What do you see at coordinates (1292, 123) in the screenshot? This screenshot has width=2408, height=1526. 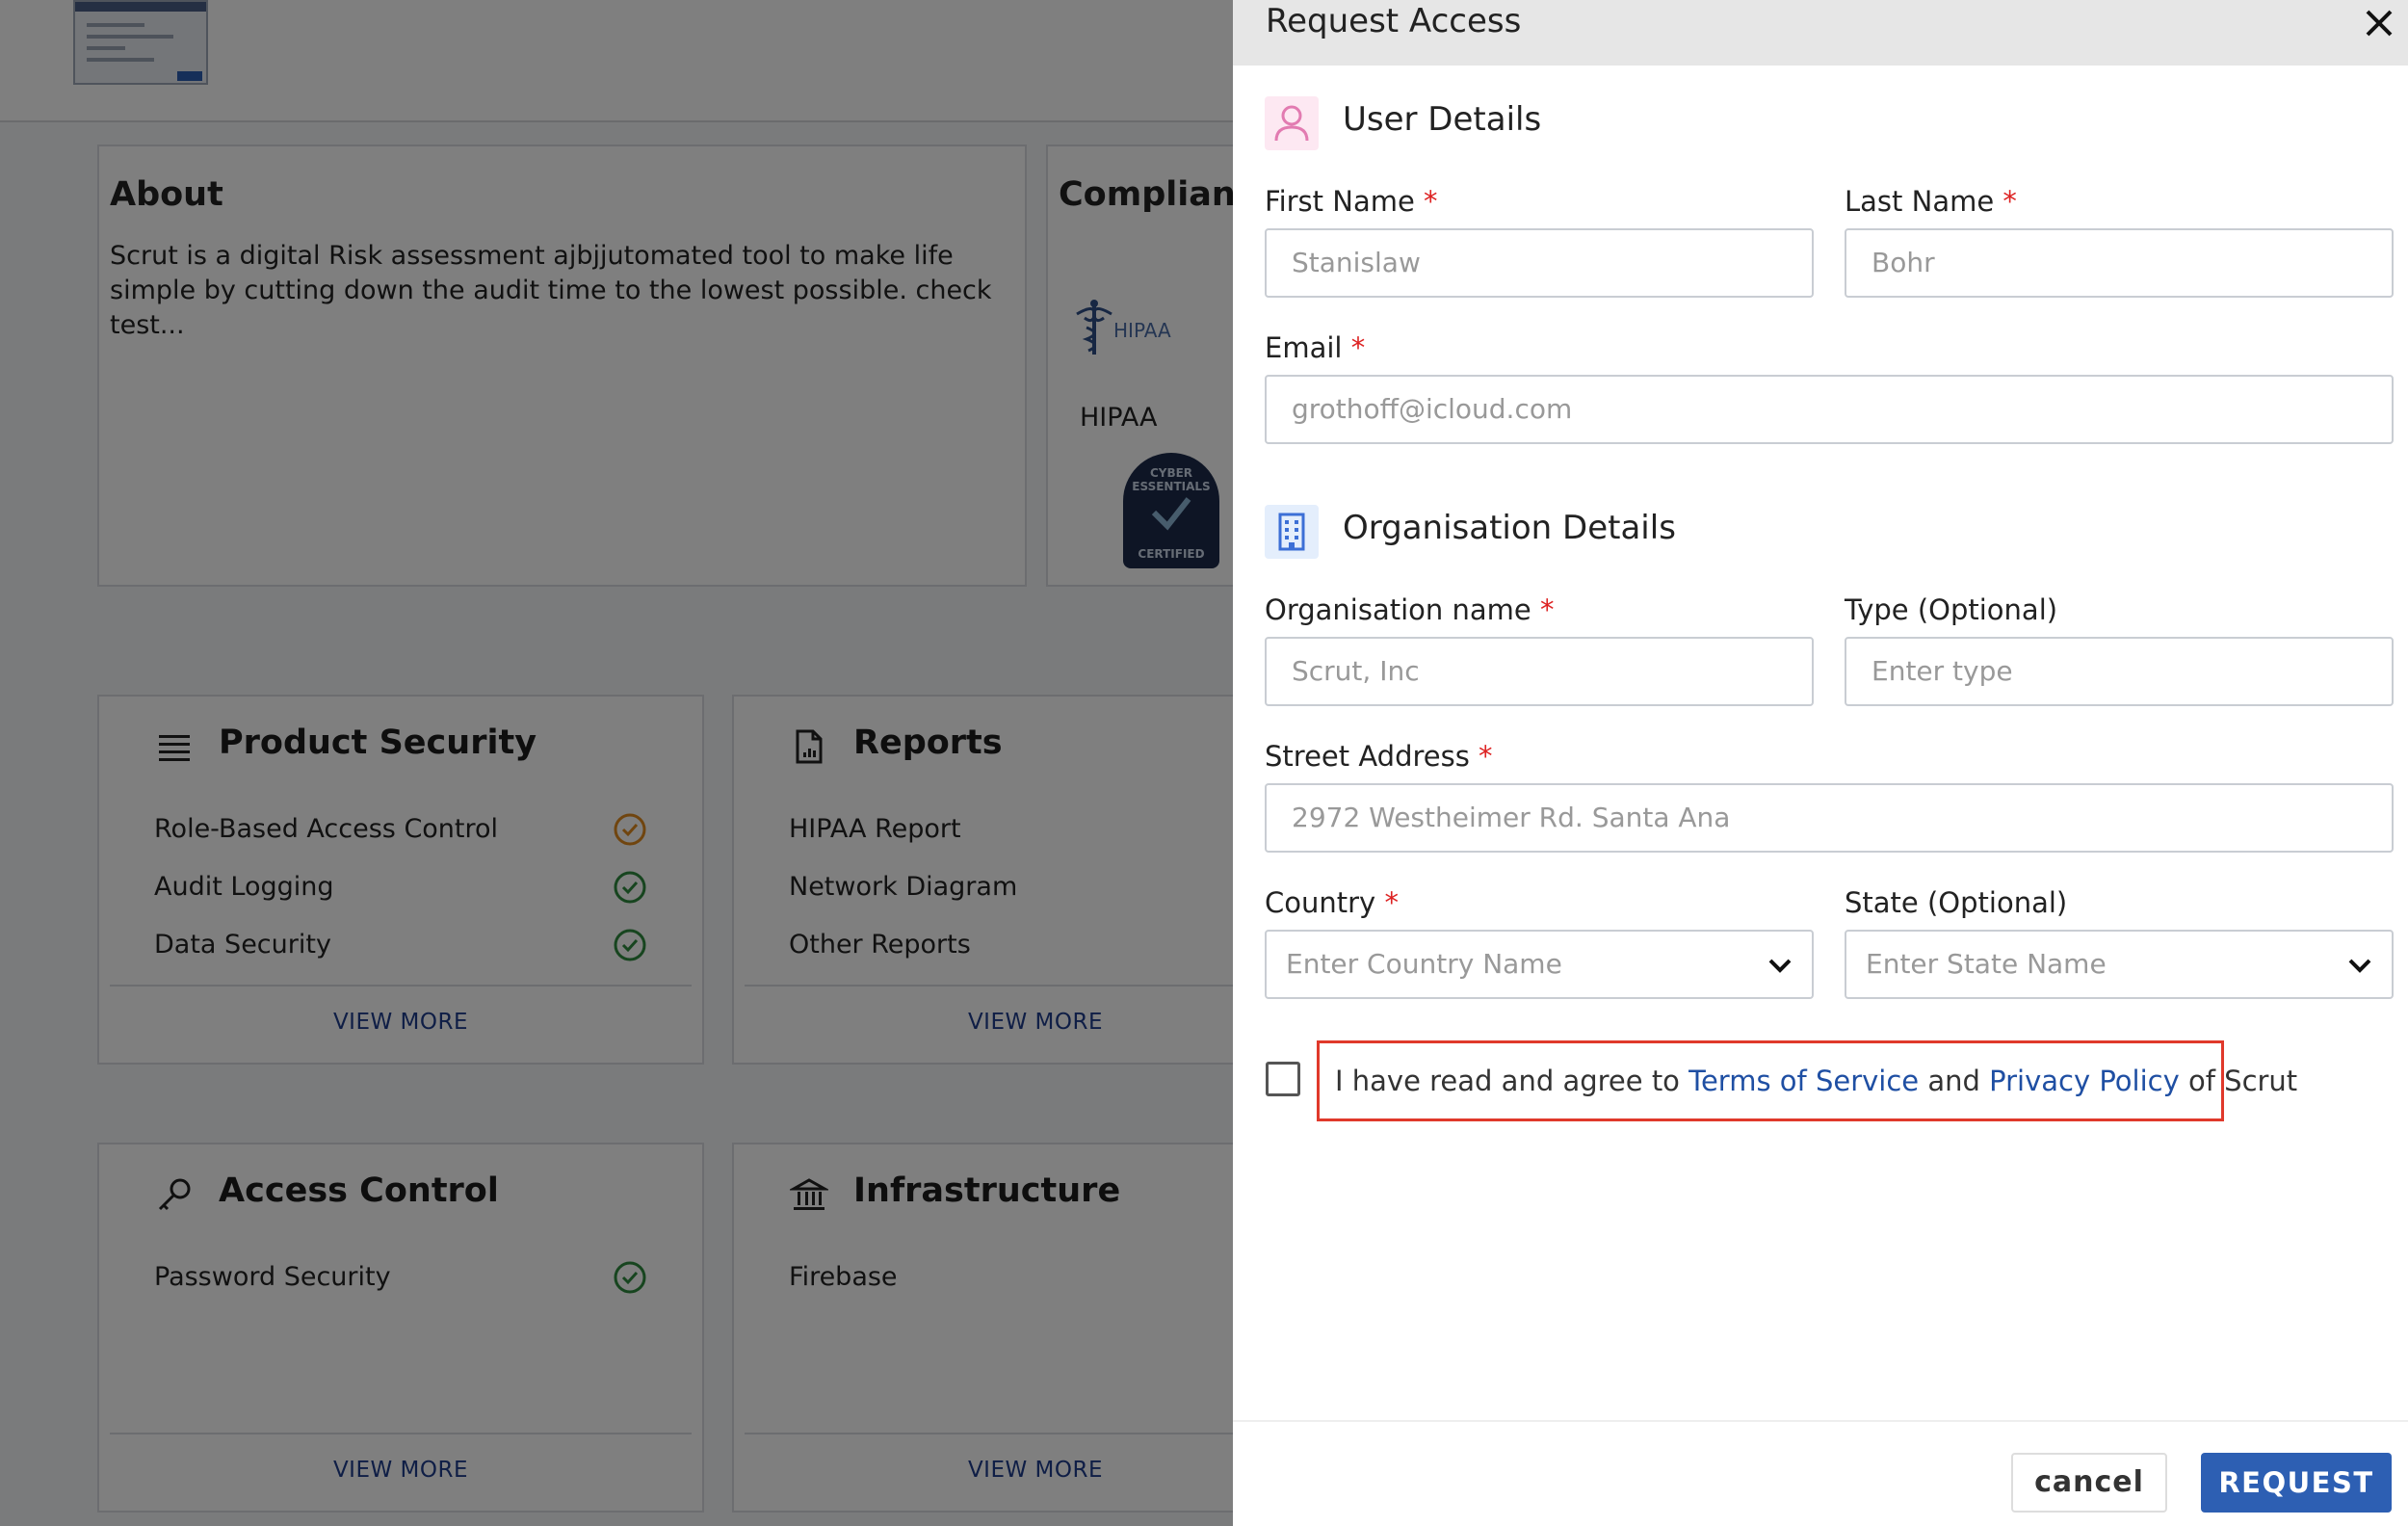 I see `user-icon` at bounding box center [1292, 123].